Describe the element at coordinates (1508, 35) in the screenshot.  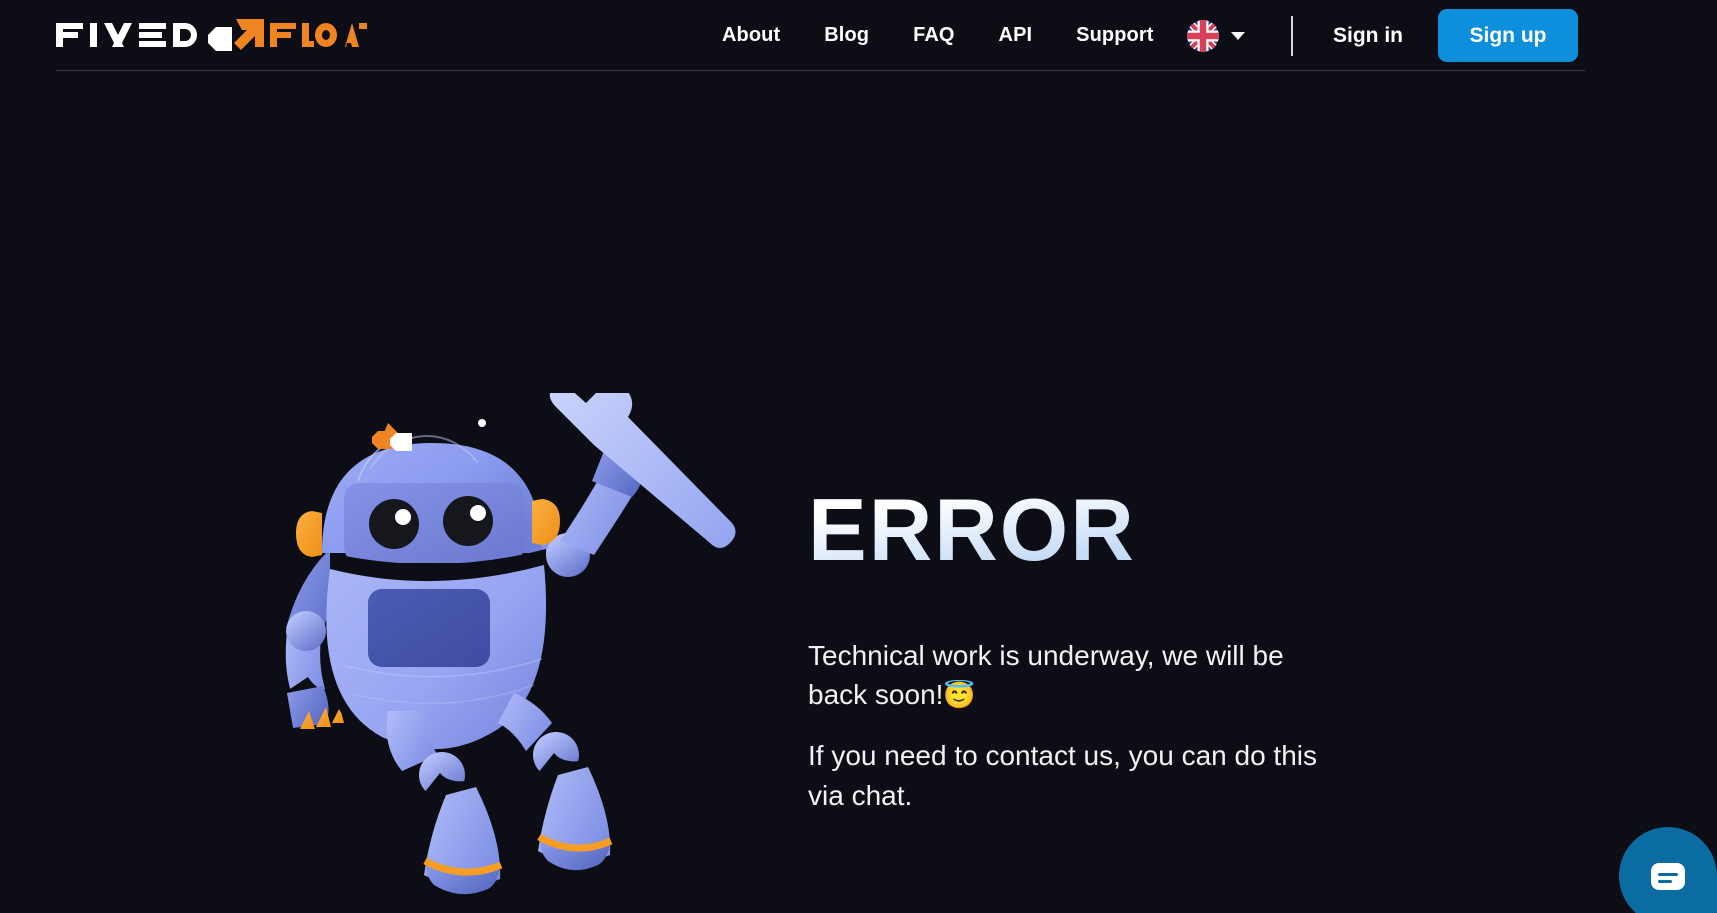
I see `sign-up-button: Sign up` at that location.